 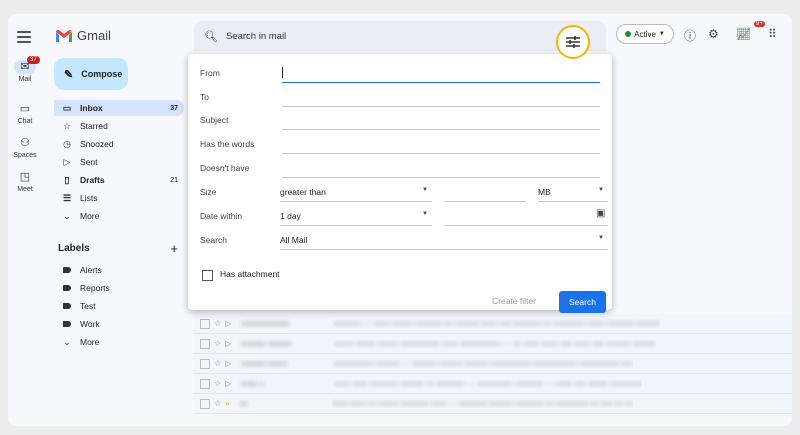 What do you see at coordinates (441, 153) in the screenshot?
I see `has-words-field` at bounding box center [441, 153].